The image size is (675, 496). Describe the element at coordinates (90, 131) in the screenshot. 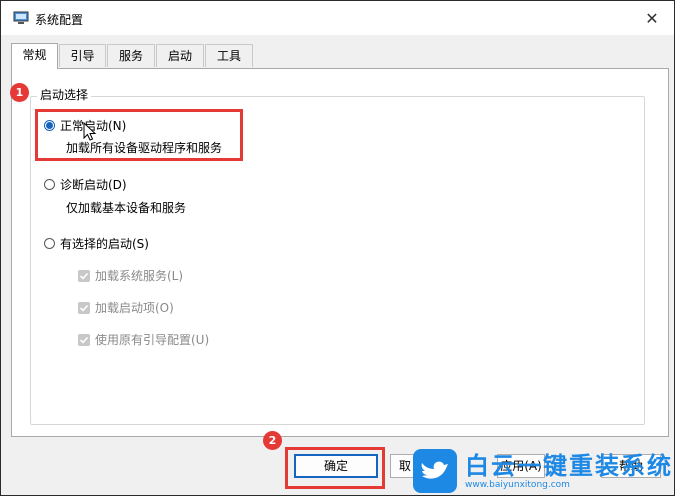

I see `mouse-cursor-icon` at that location.